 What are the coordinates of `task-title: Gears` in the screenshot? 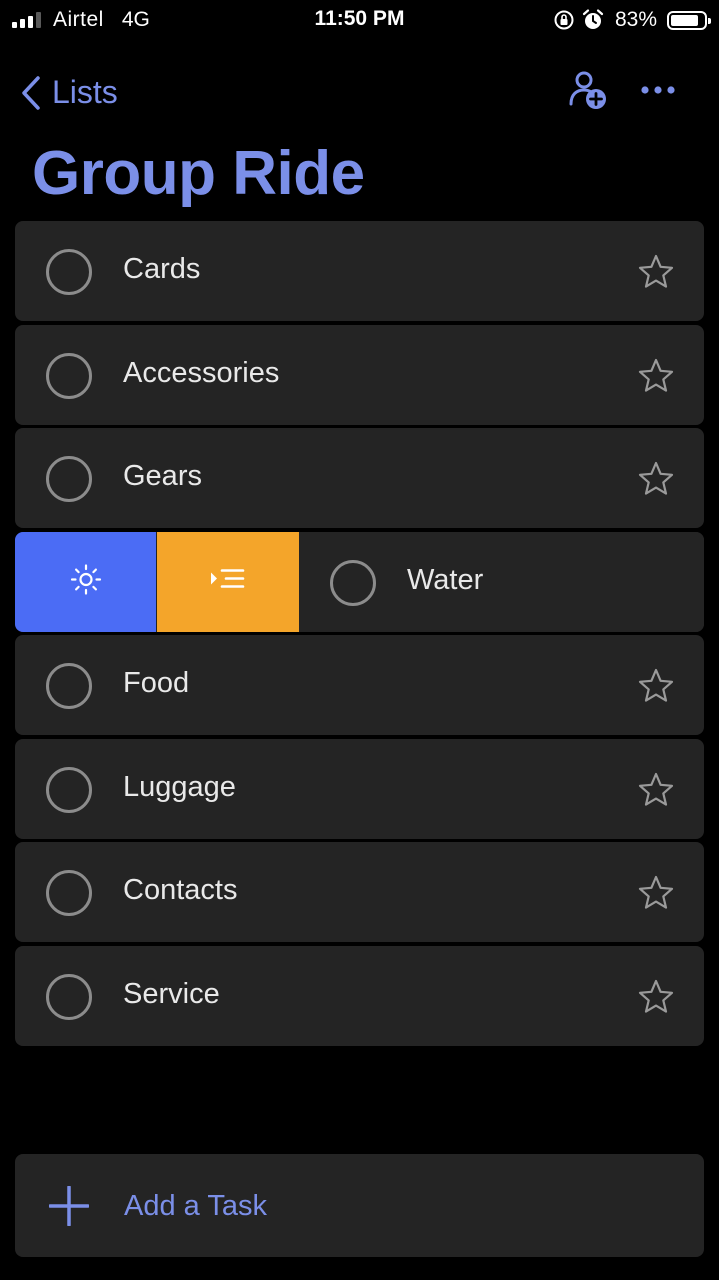 It's located at (162, 476).